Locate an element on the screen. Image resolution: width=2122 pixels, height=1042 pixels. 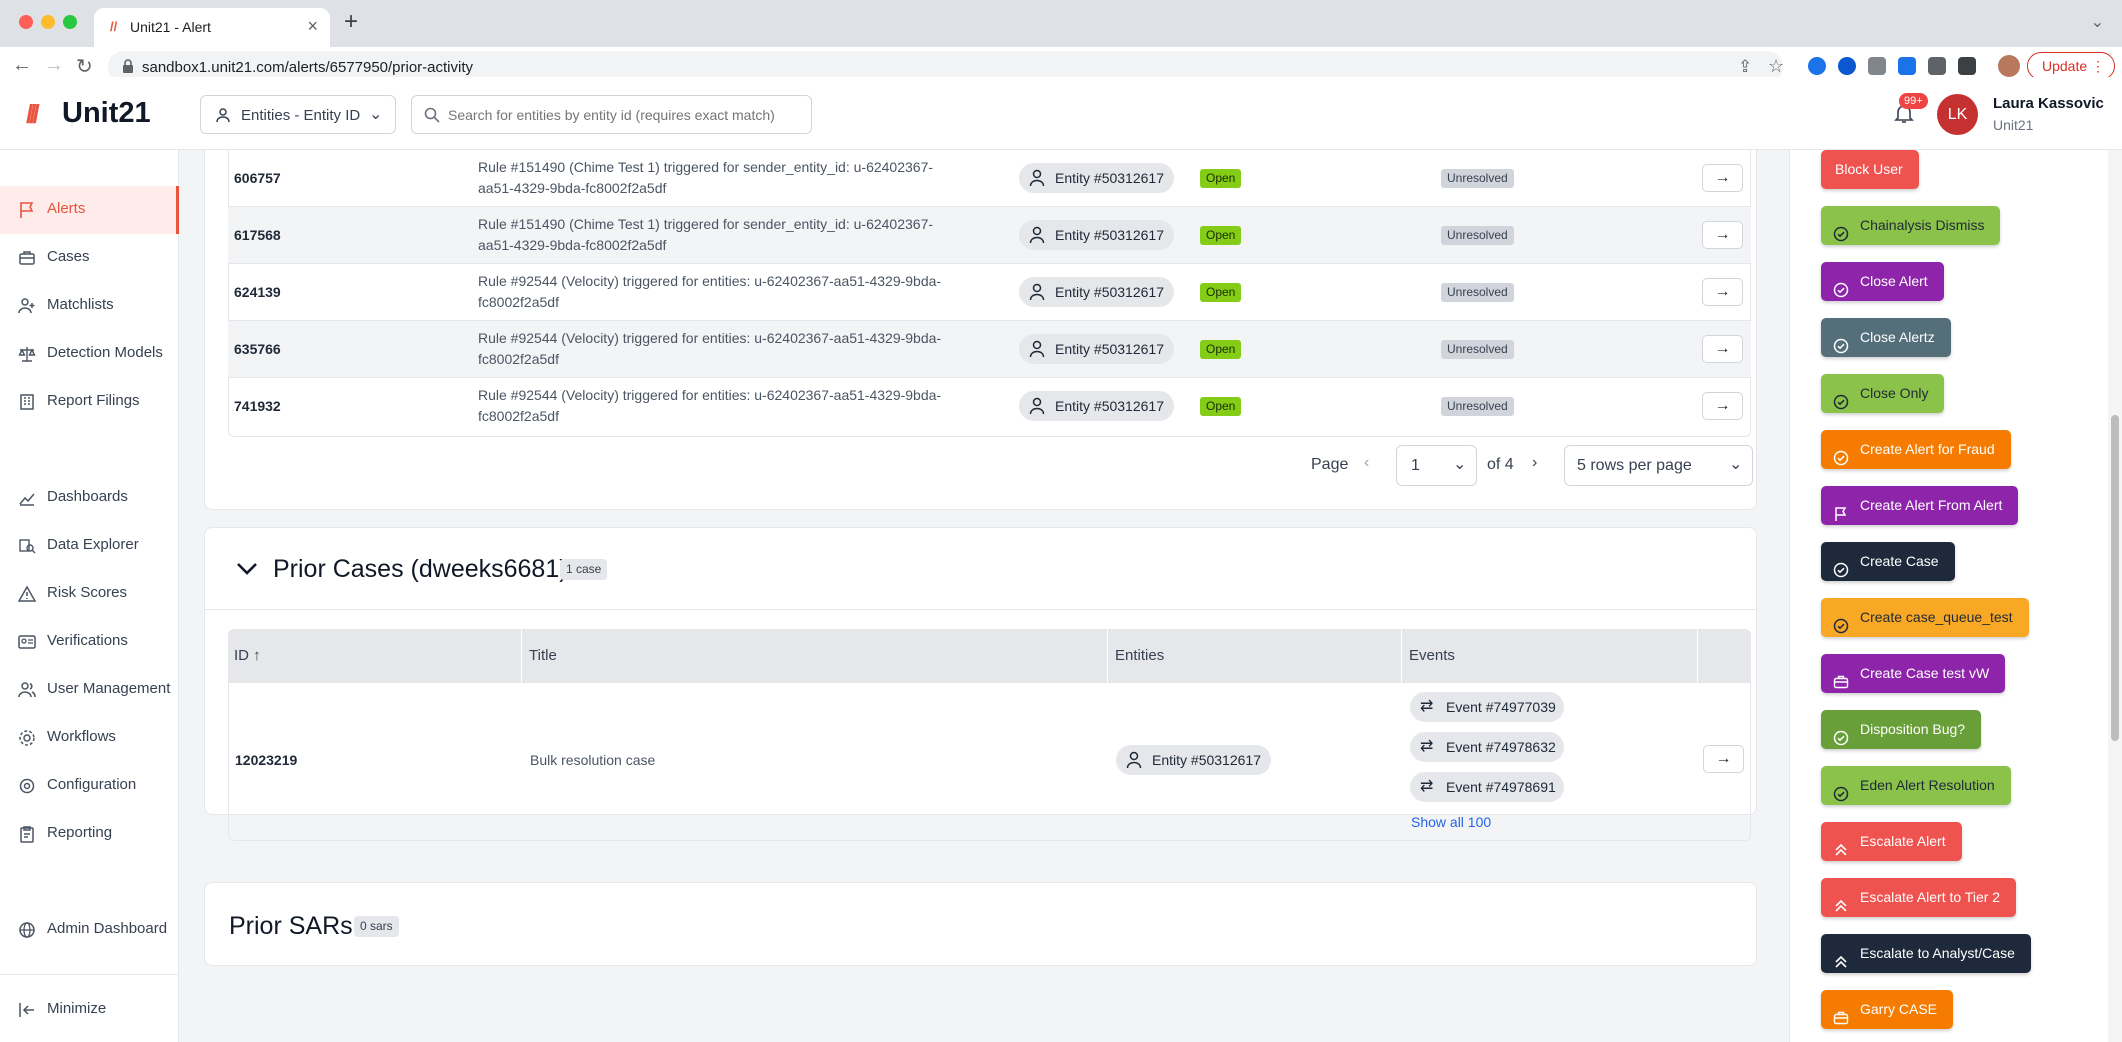
extension-1-icon is located at coordinates (1817, 66).